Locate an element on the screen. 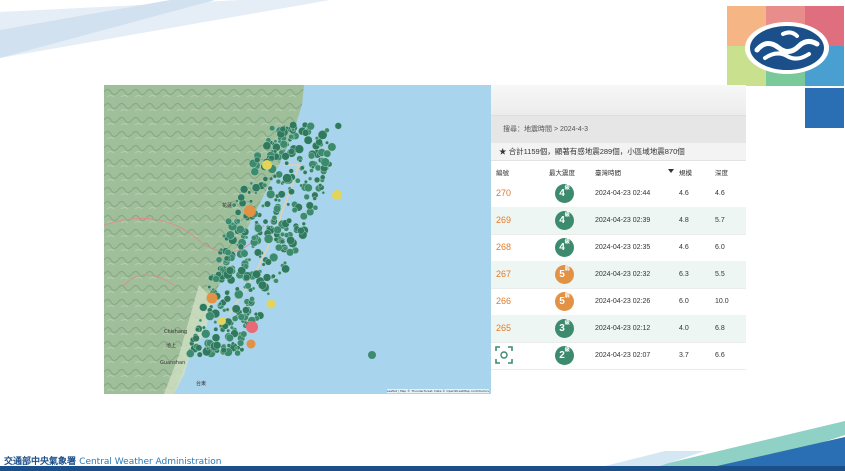 Image resolution: width=845 pixels, height=471 pixels. table-row: 266 5弱 2024-04-23 02:26 6.0 10.0 is located at coordinates (618, 302).